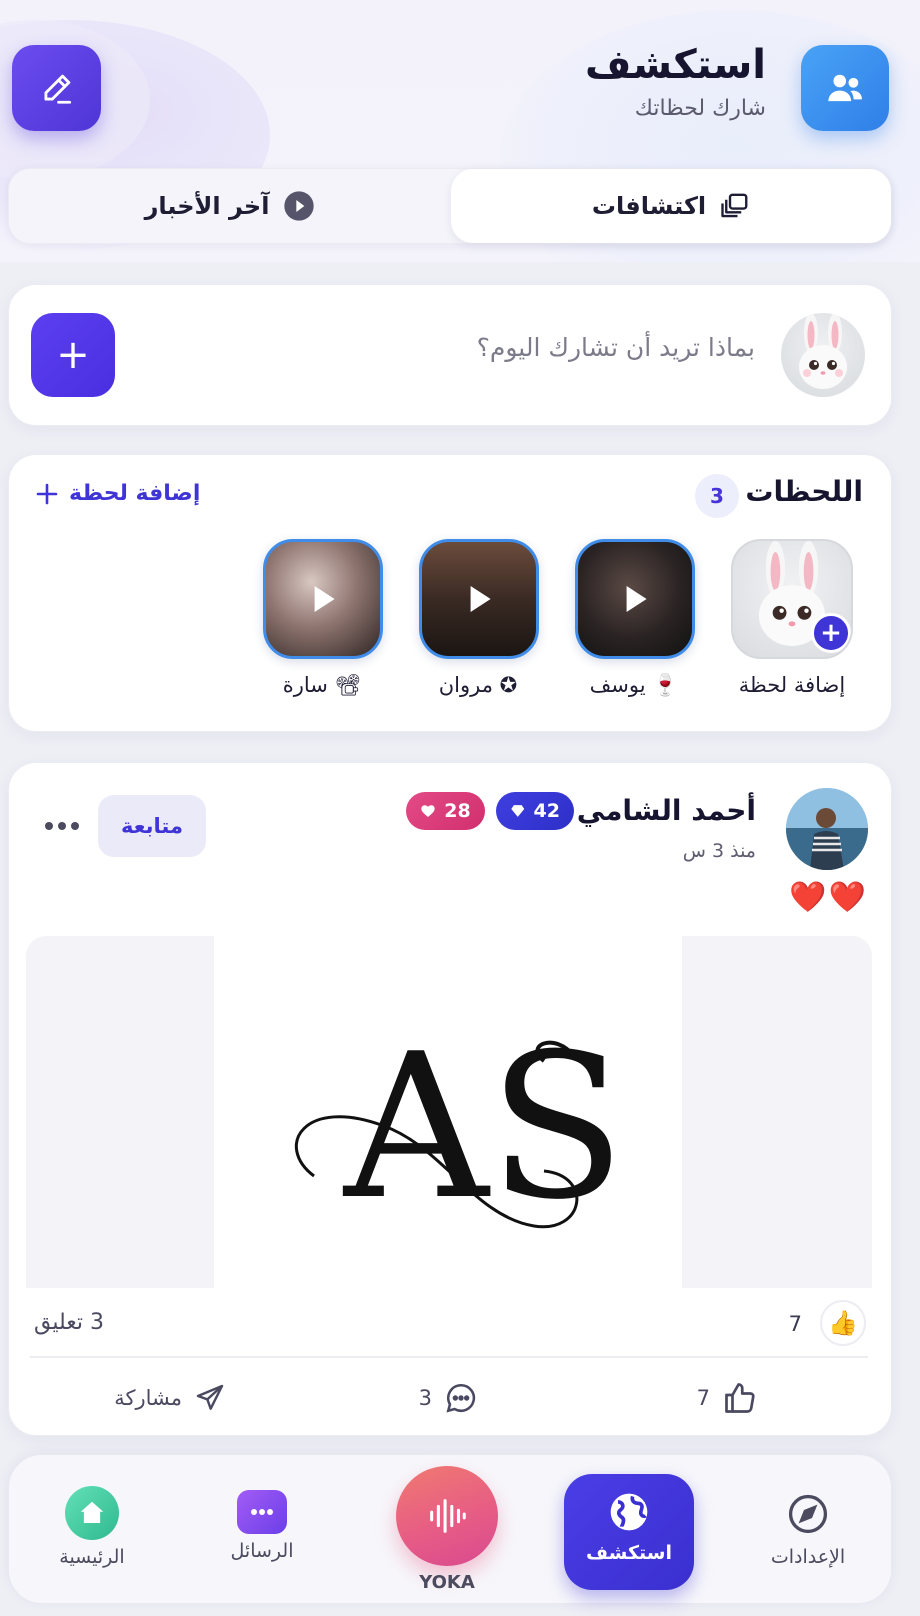  I want to click on message-dots-icon, so click(262, 1512).